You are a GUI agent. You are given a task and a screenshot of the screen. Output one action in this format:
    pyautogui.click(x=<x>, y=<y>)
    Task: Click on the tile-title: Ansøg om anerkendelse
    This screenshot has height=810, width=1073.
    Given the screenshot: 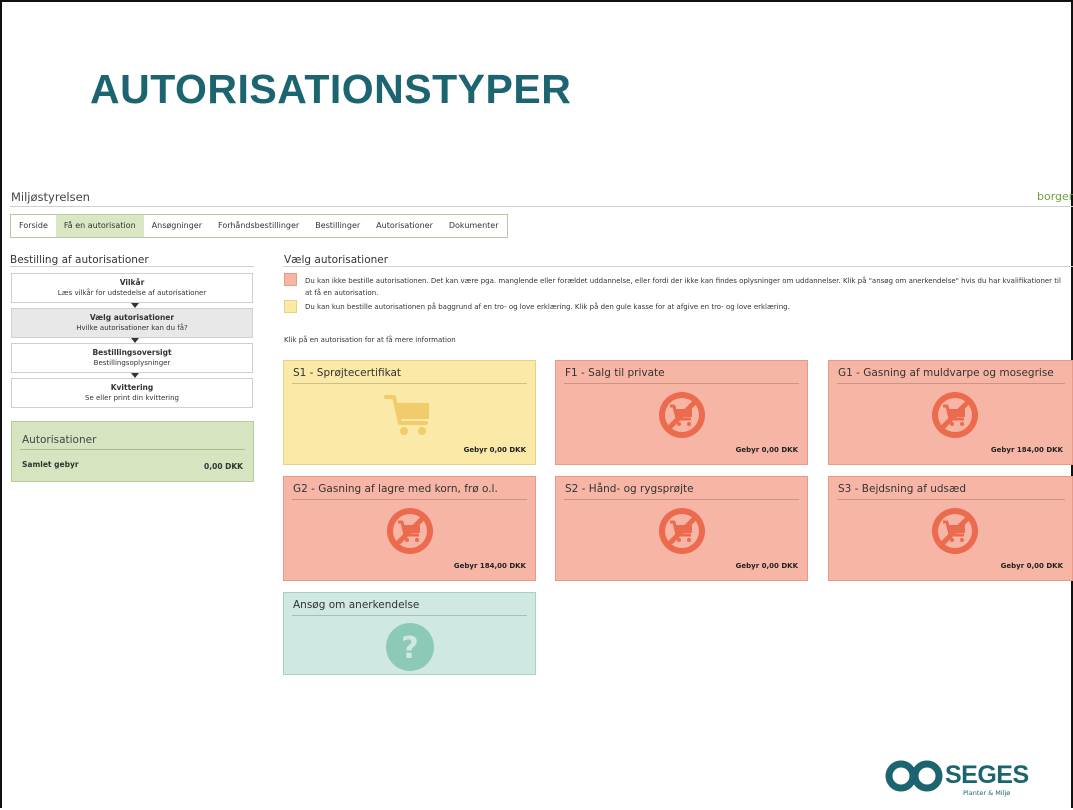 What is the action you would take?
    pyautogui.click(x=356, y=605)
    